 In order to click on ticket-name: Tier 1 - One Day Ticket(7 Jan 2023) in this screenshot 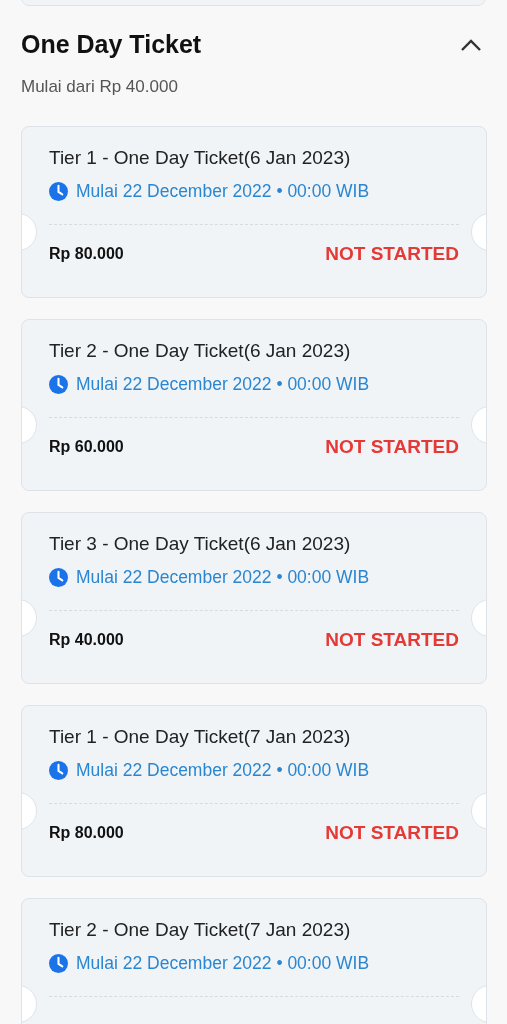, I will do `click(200, 737)`.